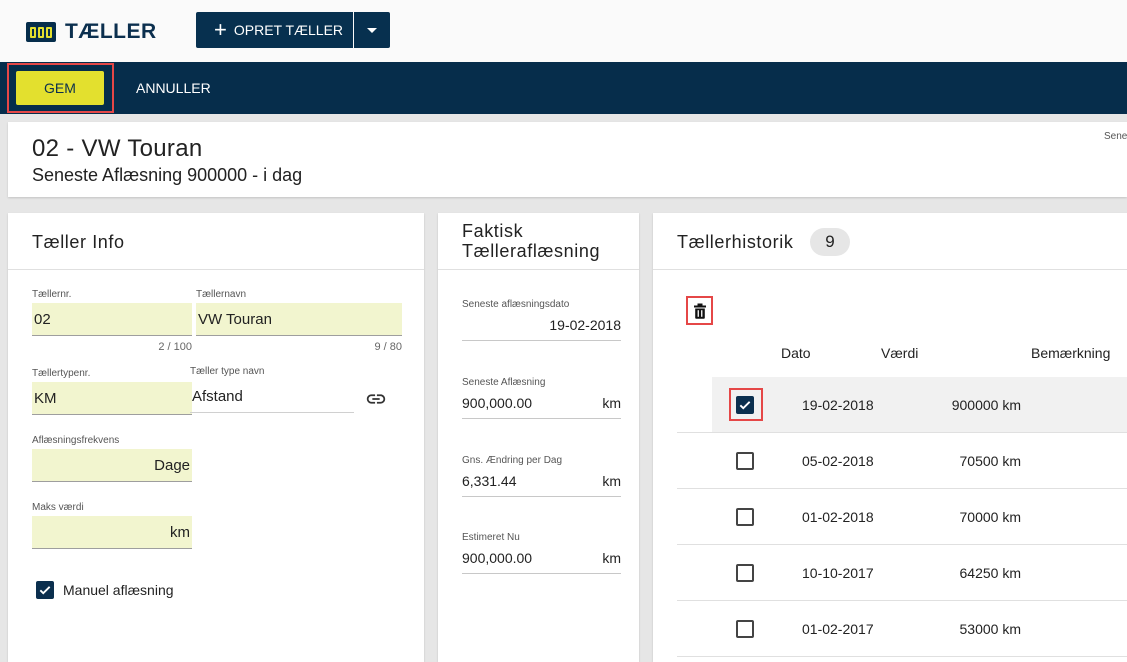 Image resolution: width=1127 pixels, height=662 pixels. What do you see at coordinates (1070, 353) in the screenshot?
I see `column-header-note: Bemærkning` at bounding box center [1070, 353].